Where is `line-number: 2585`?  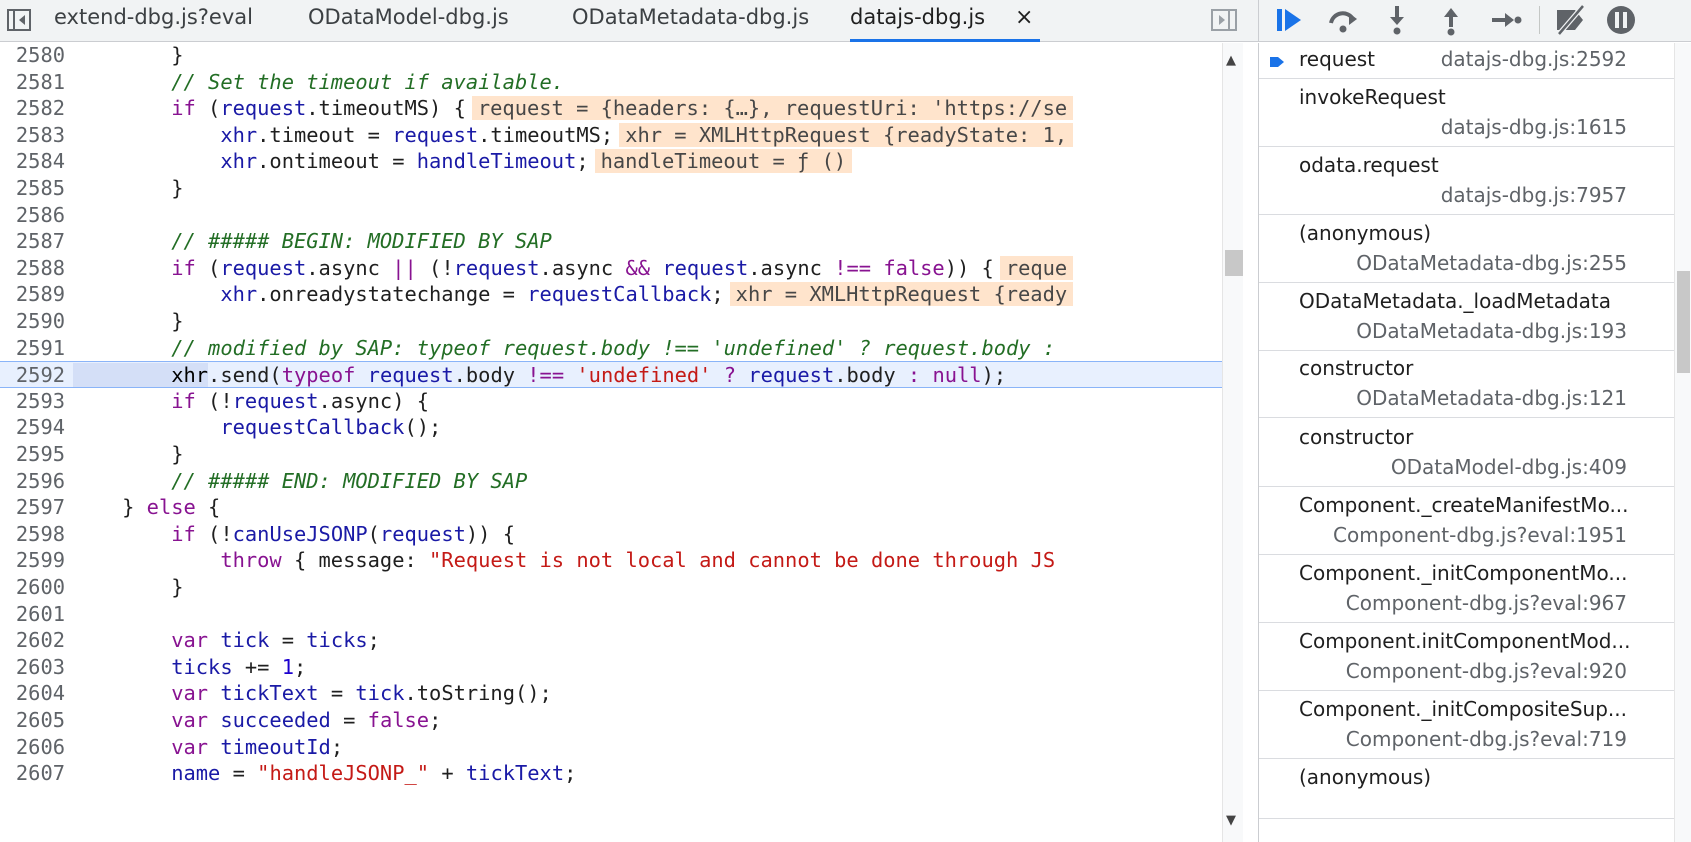 line-number: 2585 is located at coordinates (32, 188).